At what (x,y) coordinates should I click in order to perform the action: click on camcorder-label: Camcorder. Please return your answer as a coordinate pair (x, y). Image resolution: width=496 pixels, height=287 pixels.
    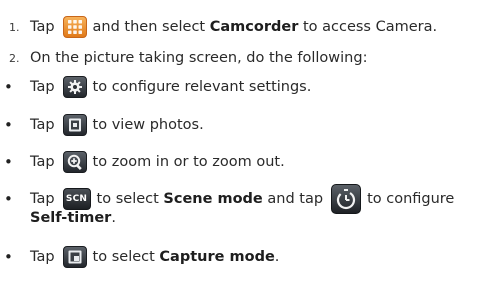
    Looking at the image, I should click on (254, 27).